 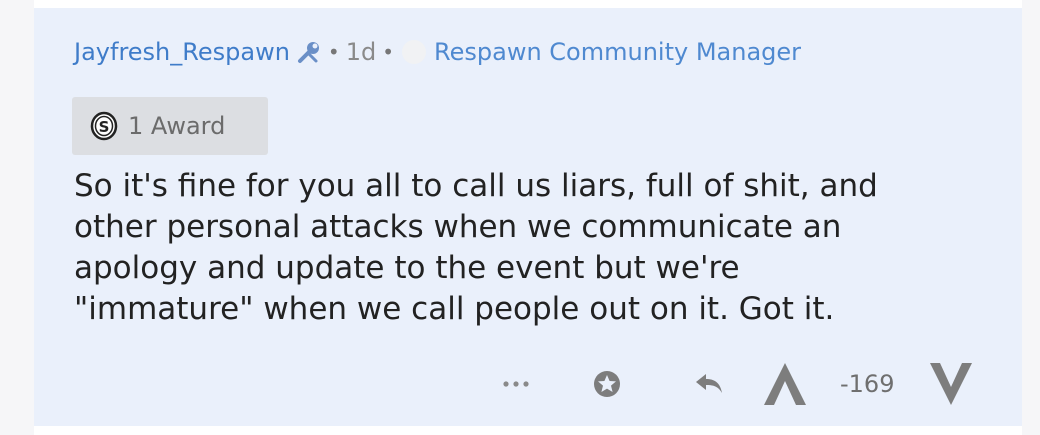 I want to click on more-options-icon, so click(x=516, y=384).